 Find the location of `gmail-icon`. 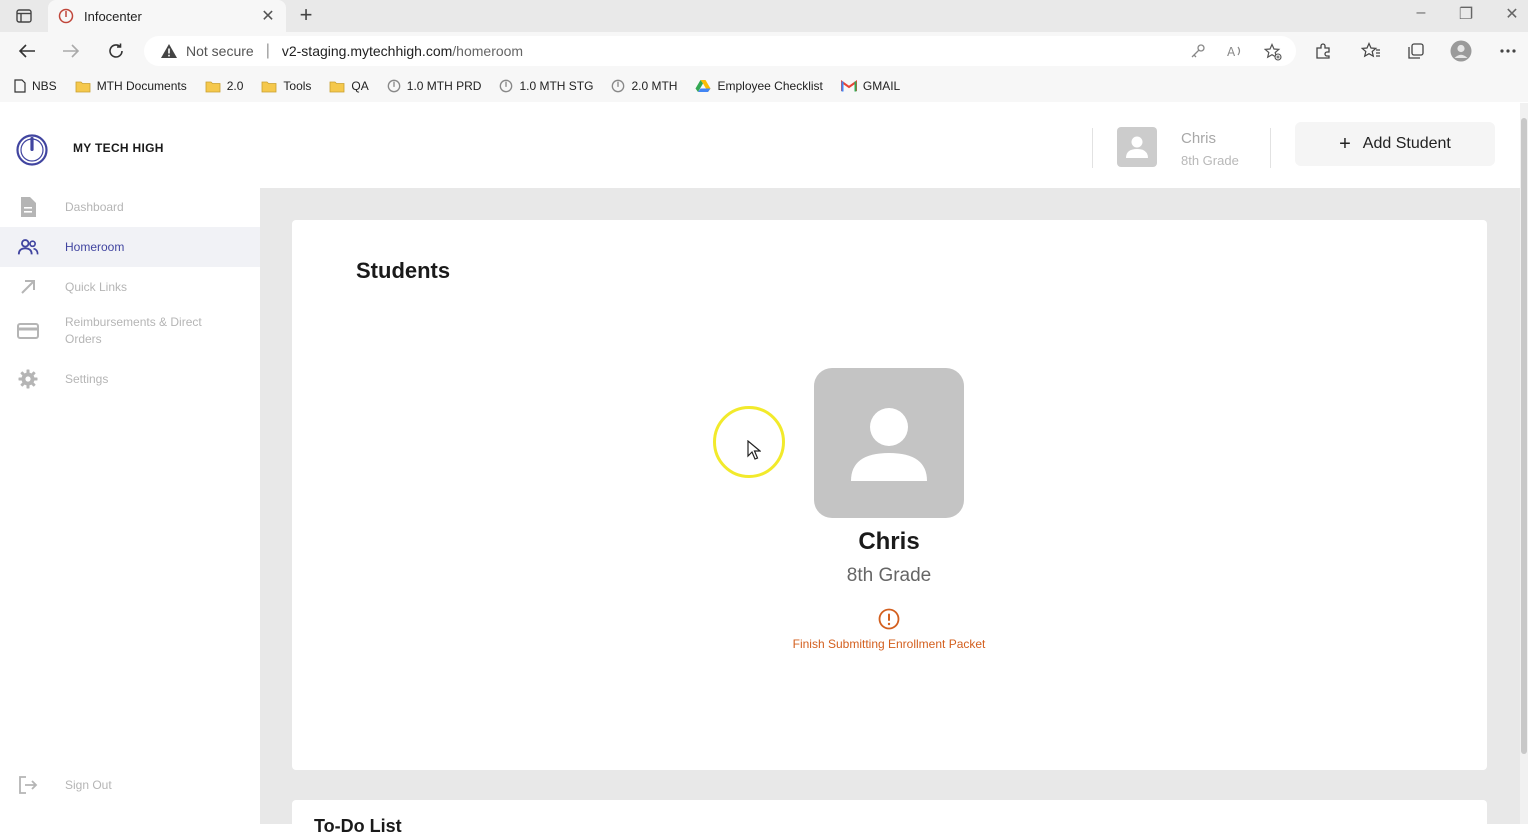

gmail-icon is located at coordinates (848, 86).